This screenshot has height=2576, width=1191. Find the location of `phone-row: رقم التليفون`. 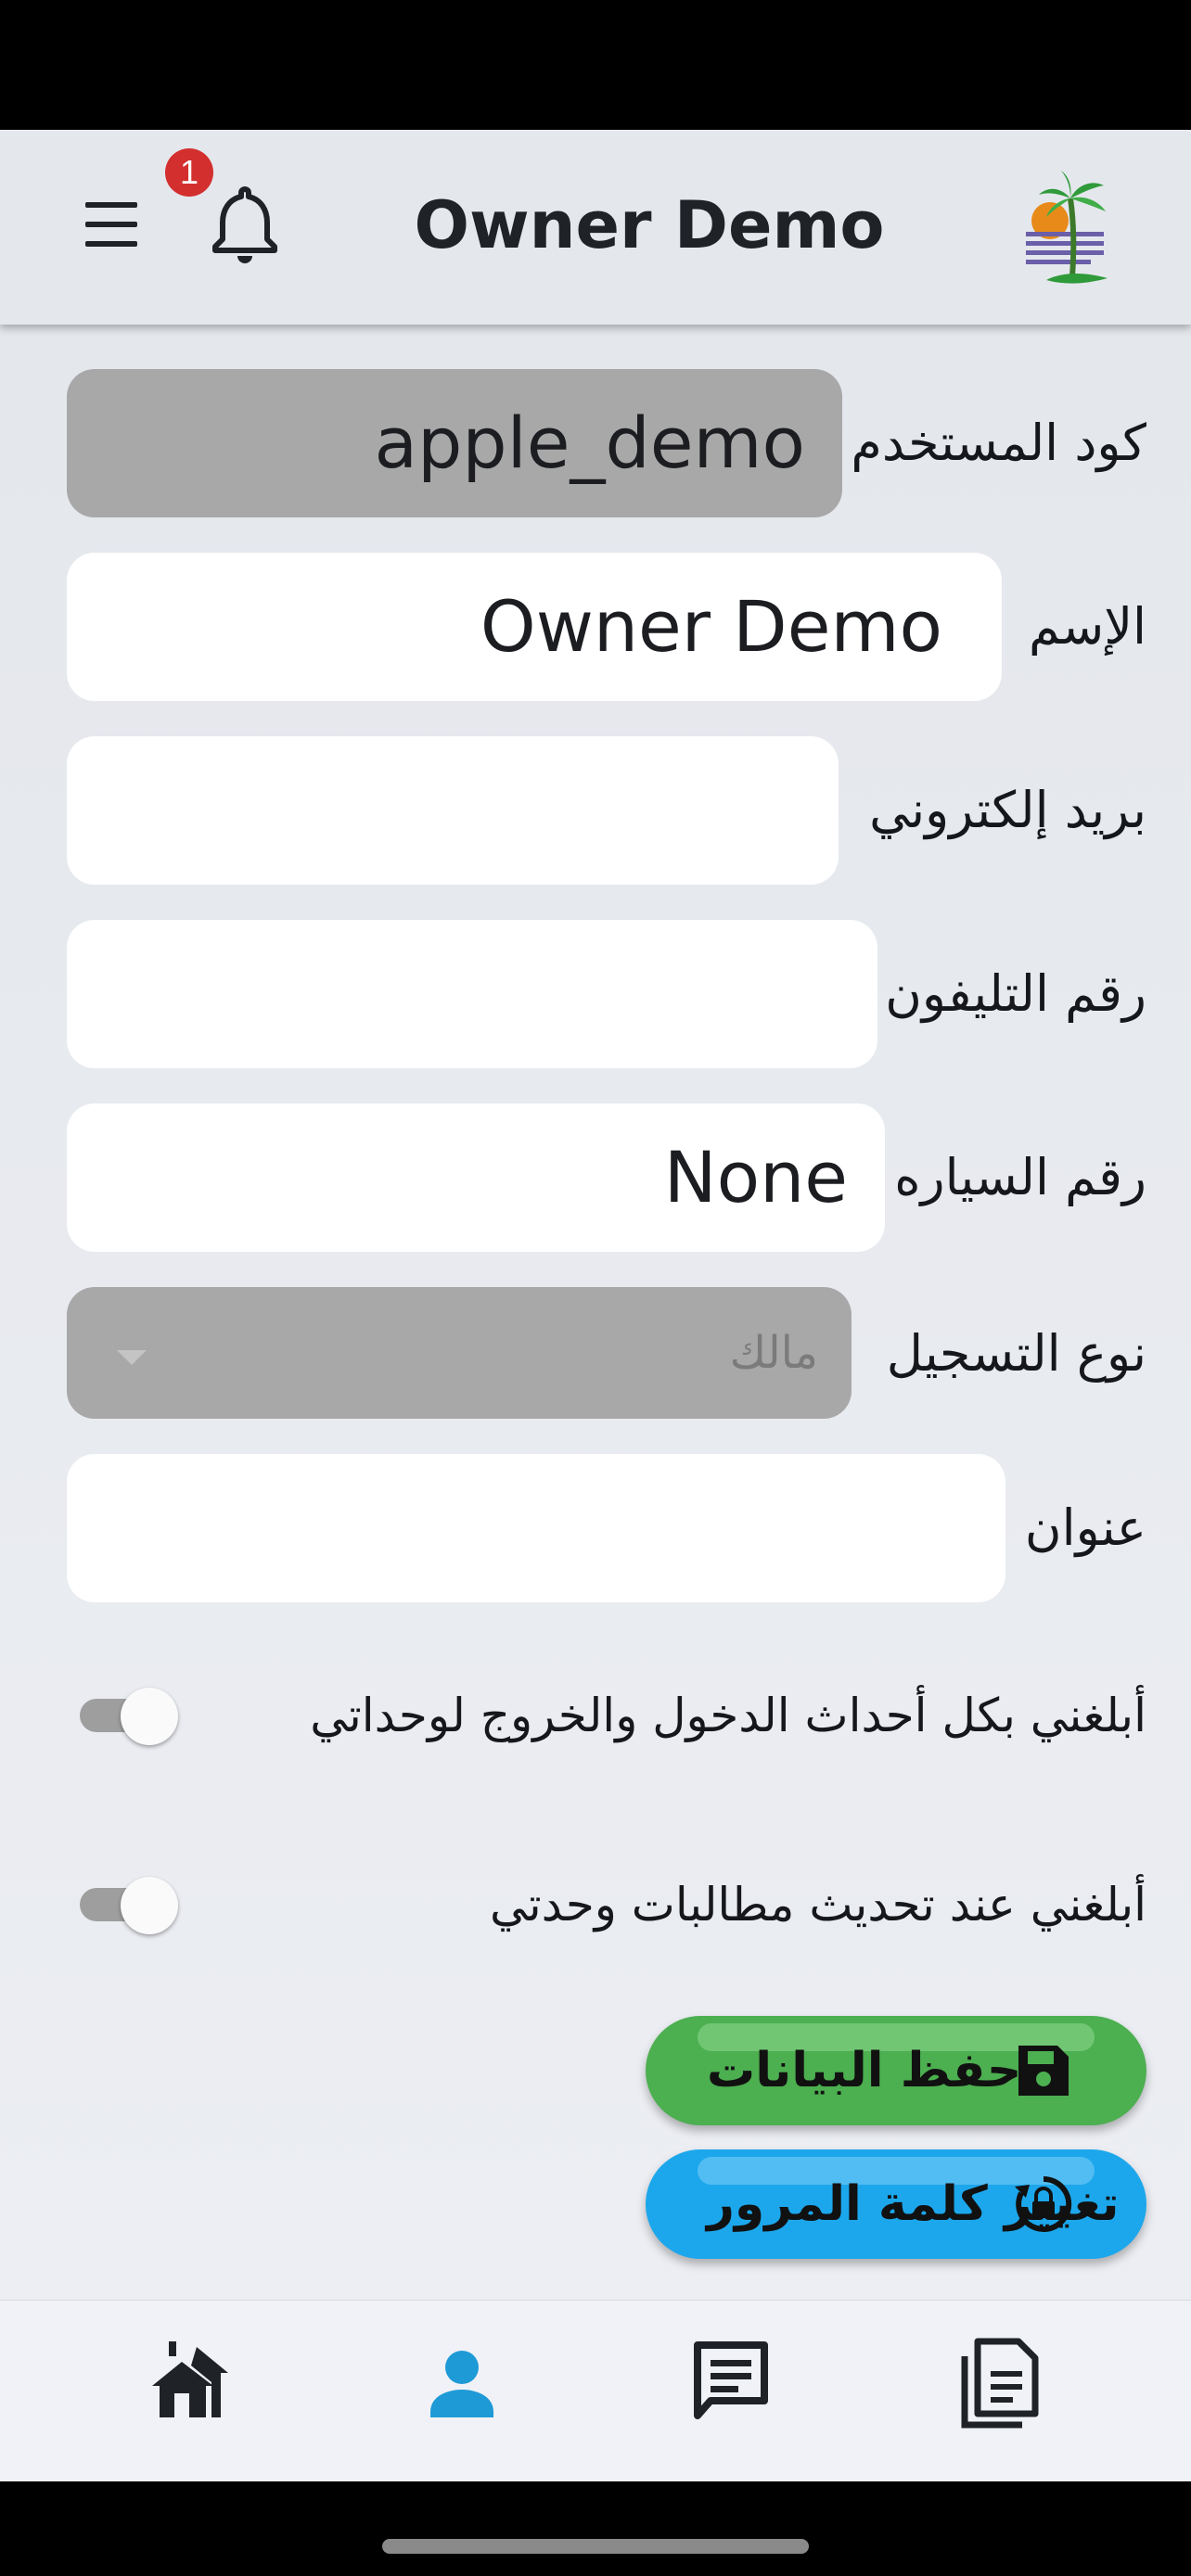

phone-row: رقم التليفون is located at coordinates (595, 994).